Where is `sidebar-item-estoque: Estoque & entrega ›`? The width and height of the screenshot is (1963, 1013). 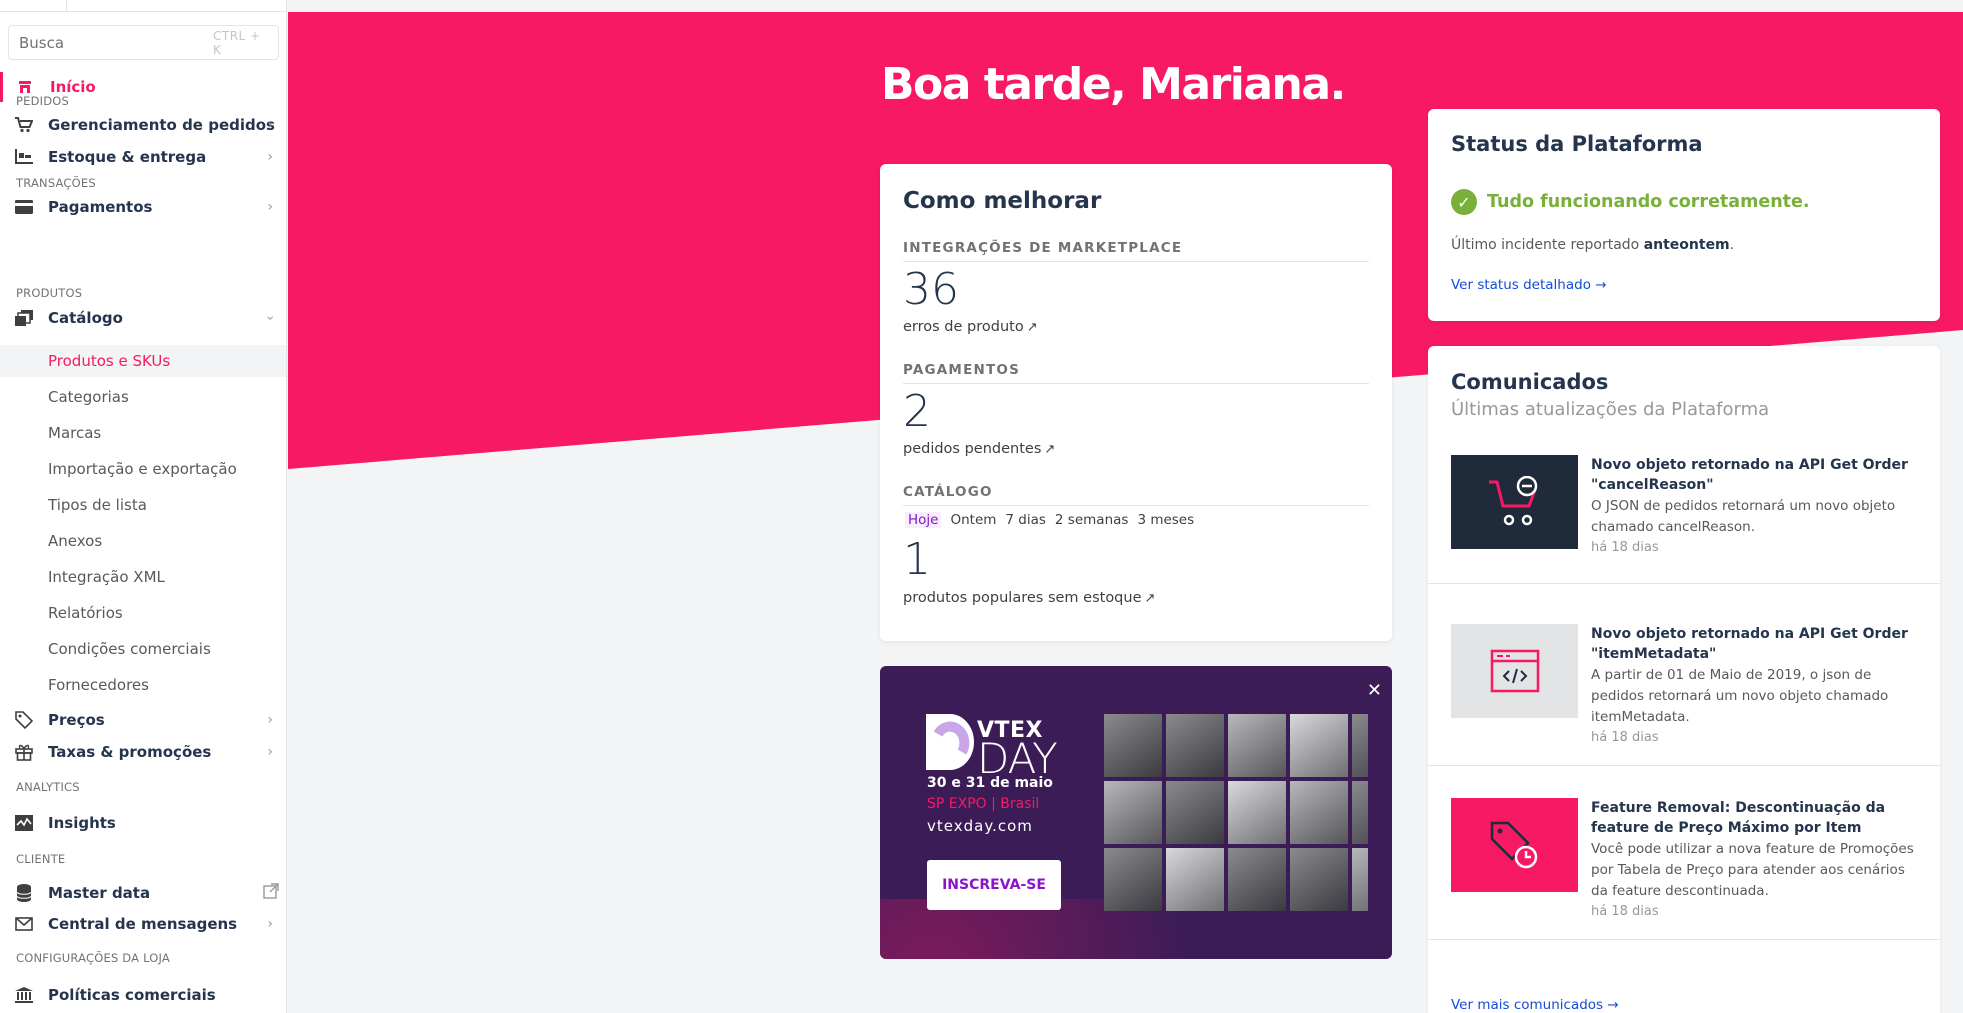
sidebar-item-estoque: Estoque & entrega › is located at coordinates (143, 157).